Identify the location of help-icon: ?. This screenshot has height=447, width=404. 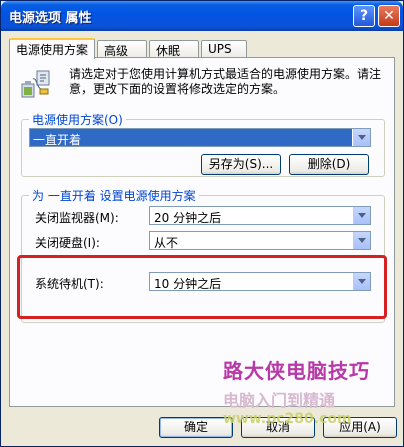
(364, 16).